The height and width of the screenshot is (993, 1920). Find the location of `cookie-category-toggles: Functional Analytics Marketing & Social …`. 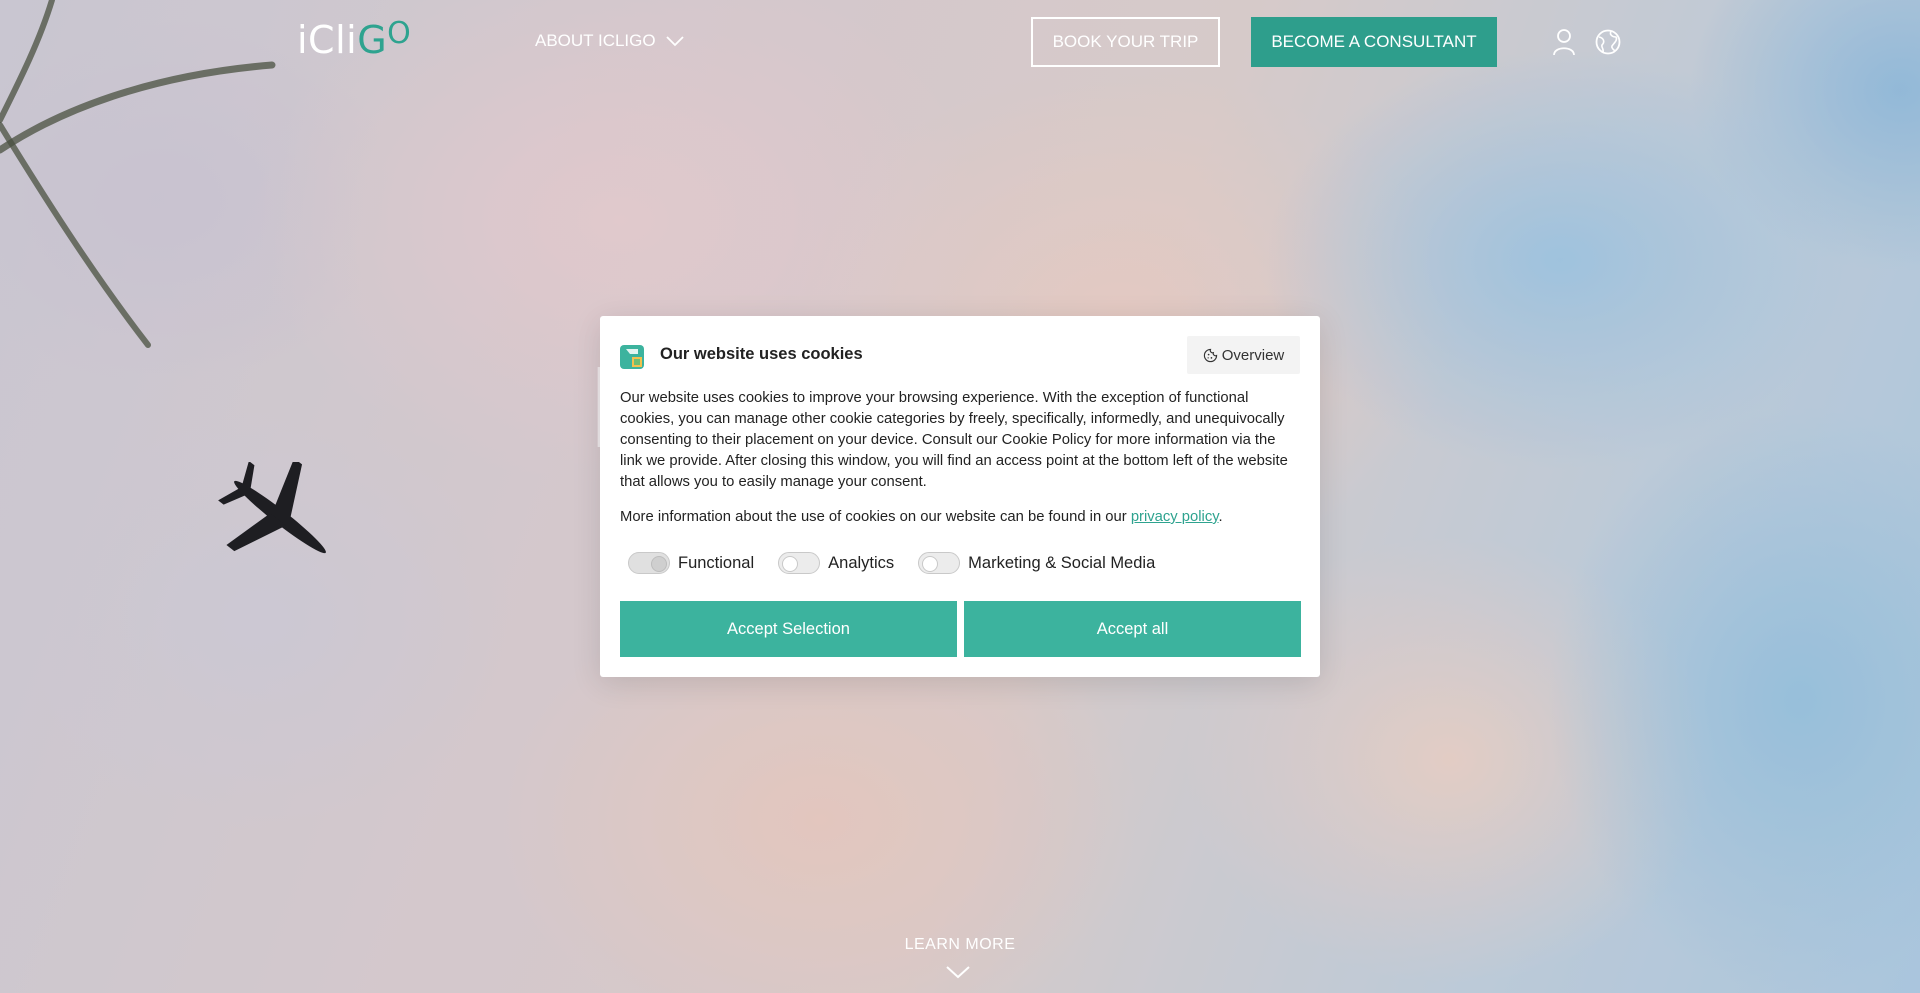

cookie-category-toggles: Functional Analytics Marketing & Social … is located at coordinates (903, 563).